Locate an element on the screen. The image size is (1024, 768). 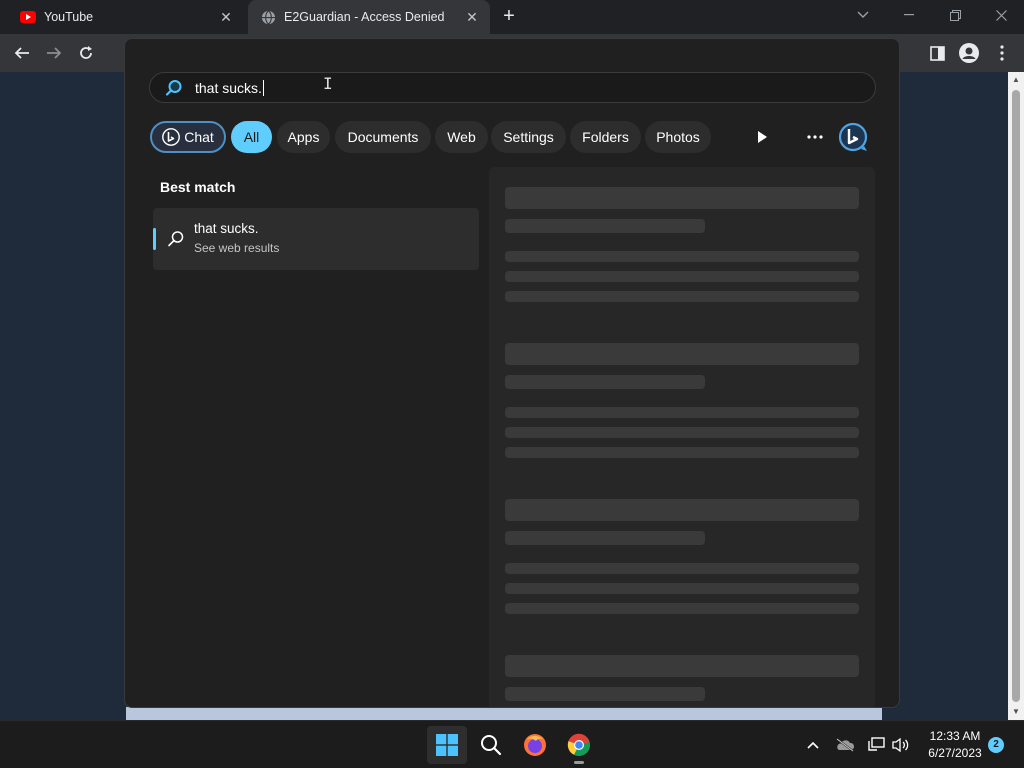
search-input: that sucks. is located at coordinates (512, 87).